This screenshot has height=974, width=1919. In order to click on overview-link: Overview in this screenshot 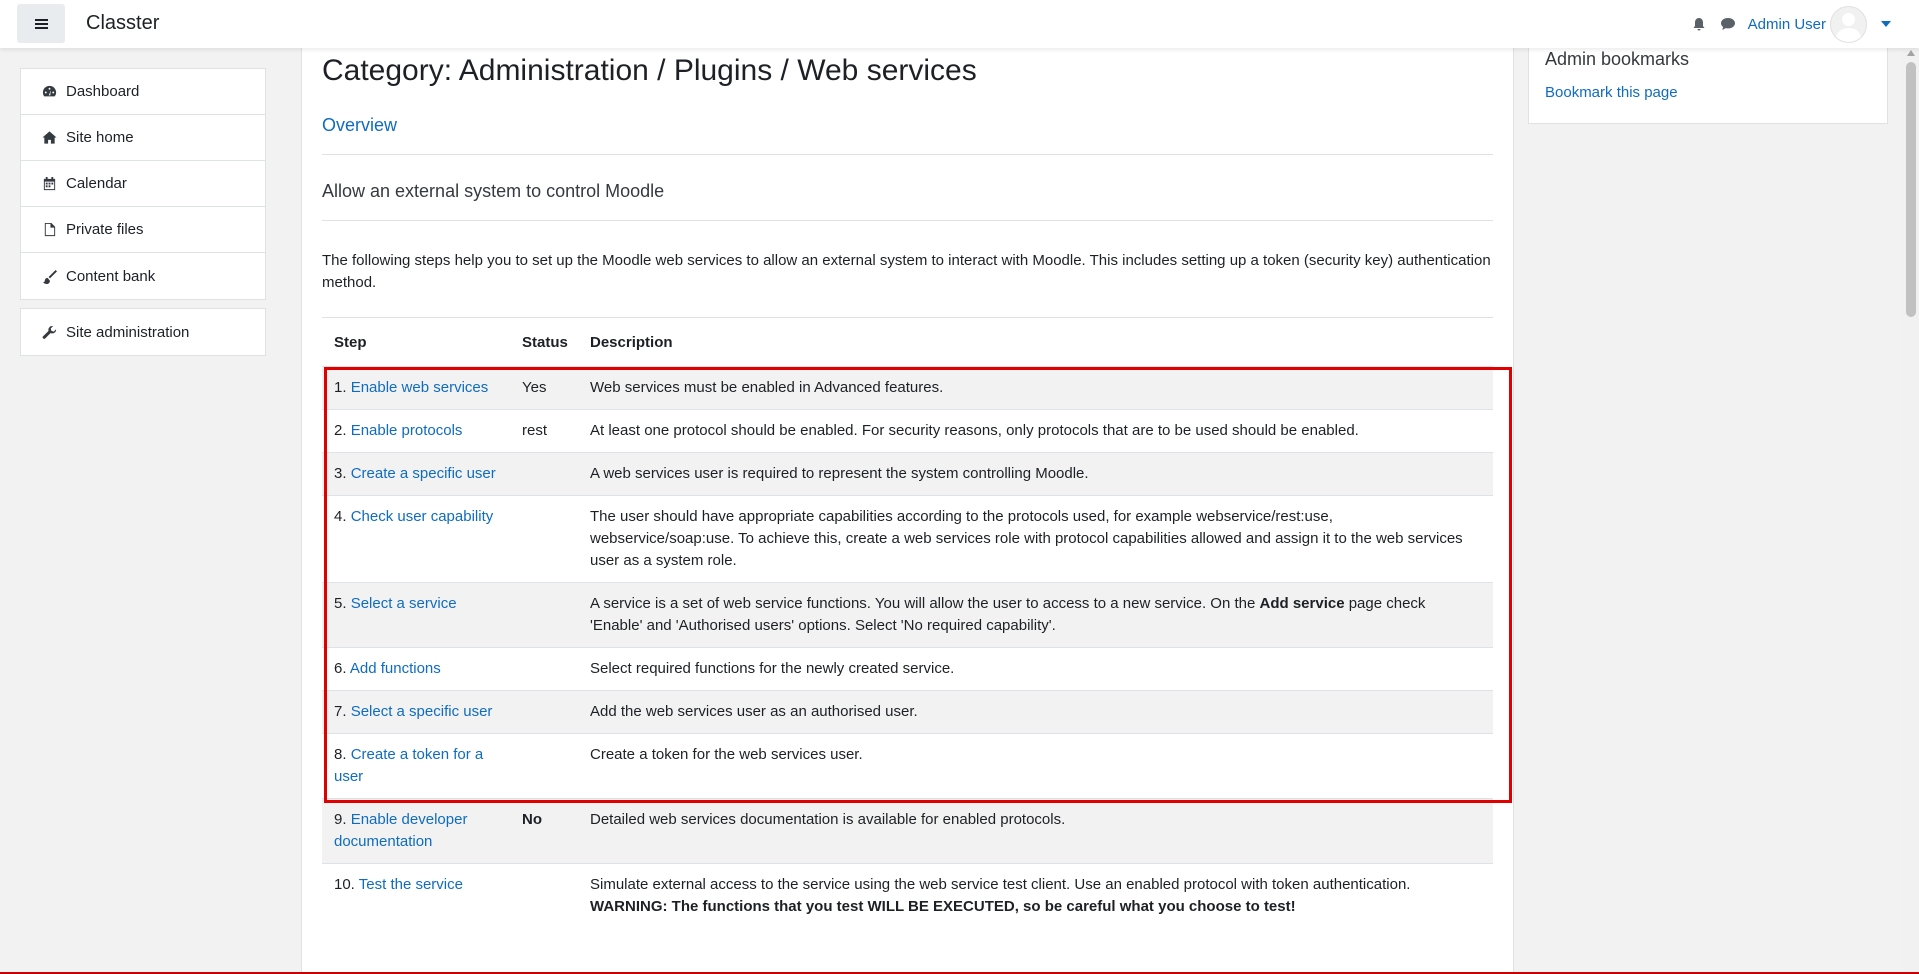, I will do `click(359, 125)`.